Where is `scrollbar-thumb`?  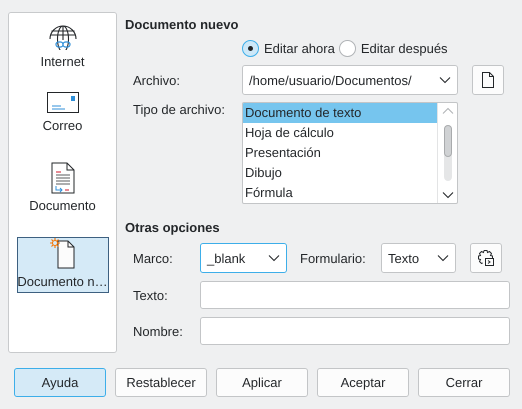
scrollbar-thumb is located at coordinates (448, 141).